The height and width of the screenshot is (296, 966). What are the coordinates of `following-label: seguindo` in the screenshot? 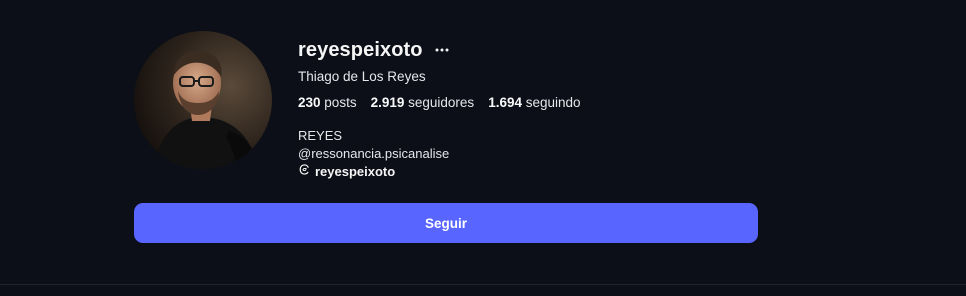 It's located at (553, 102).